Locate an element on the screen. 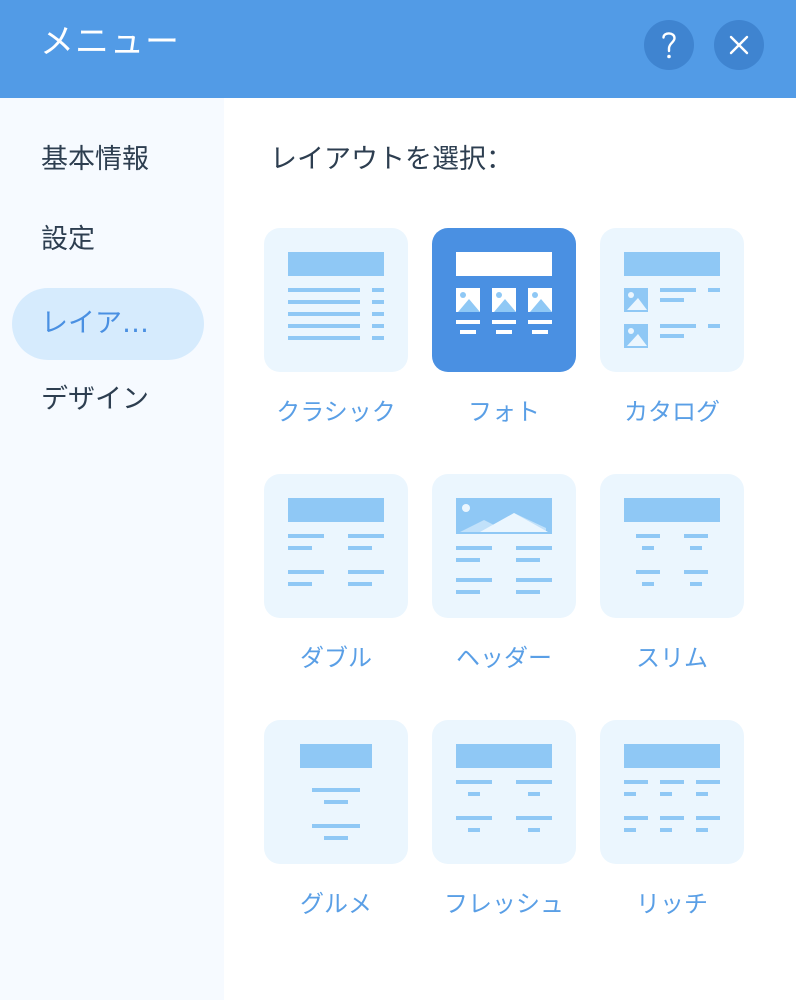 Image resolution: width=796 pixels, height=1000 pixels. layout-card-catalog is located at coordinates (672, 300).